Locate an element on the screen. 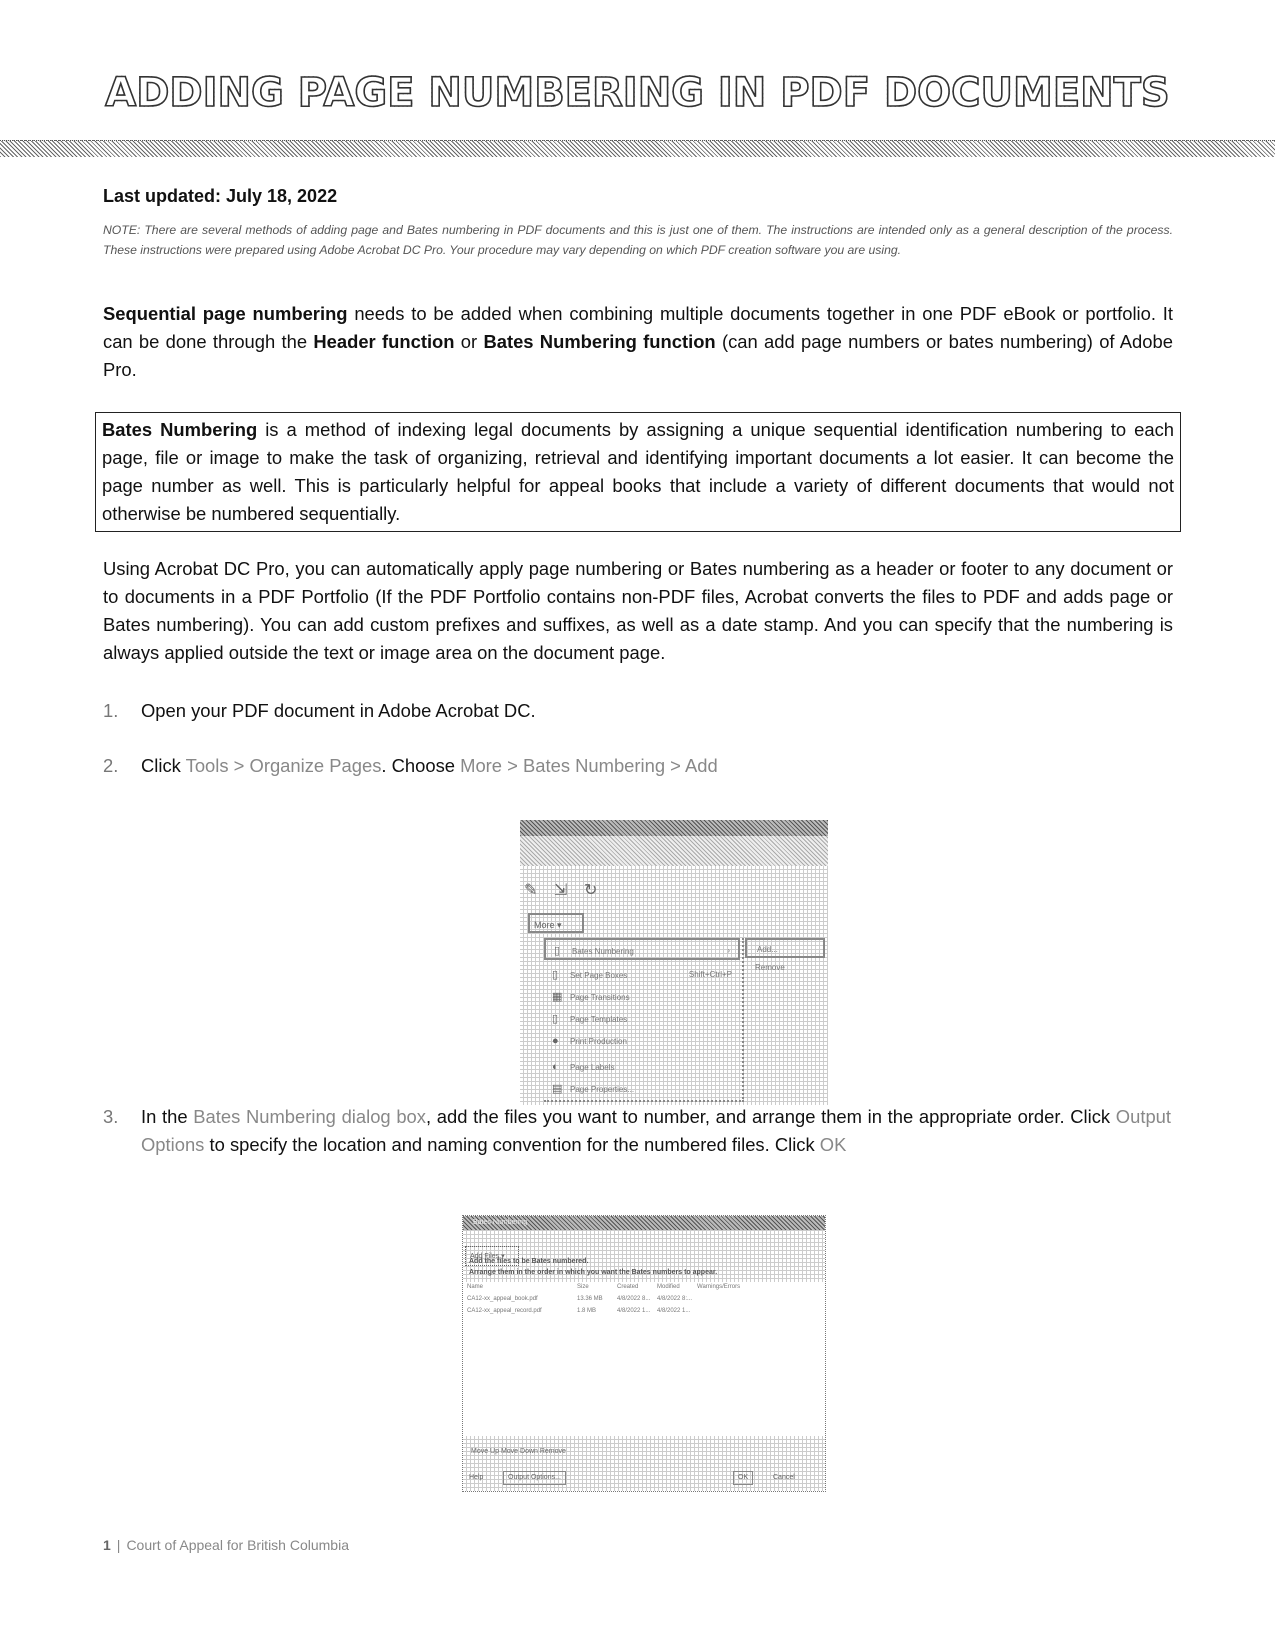 The image size is (1275, 1650). file-size: 13.36 MB is located at coordinates (590, 1299).